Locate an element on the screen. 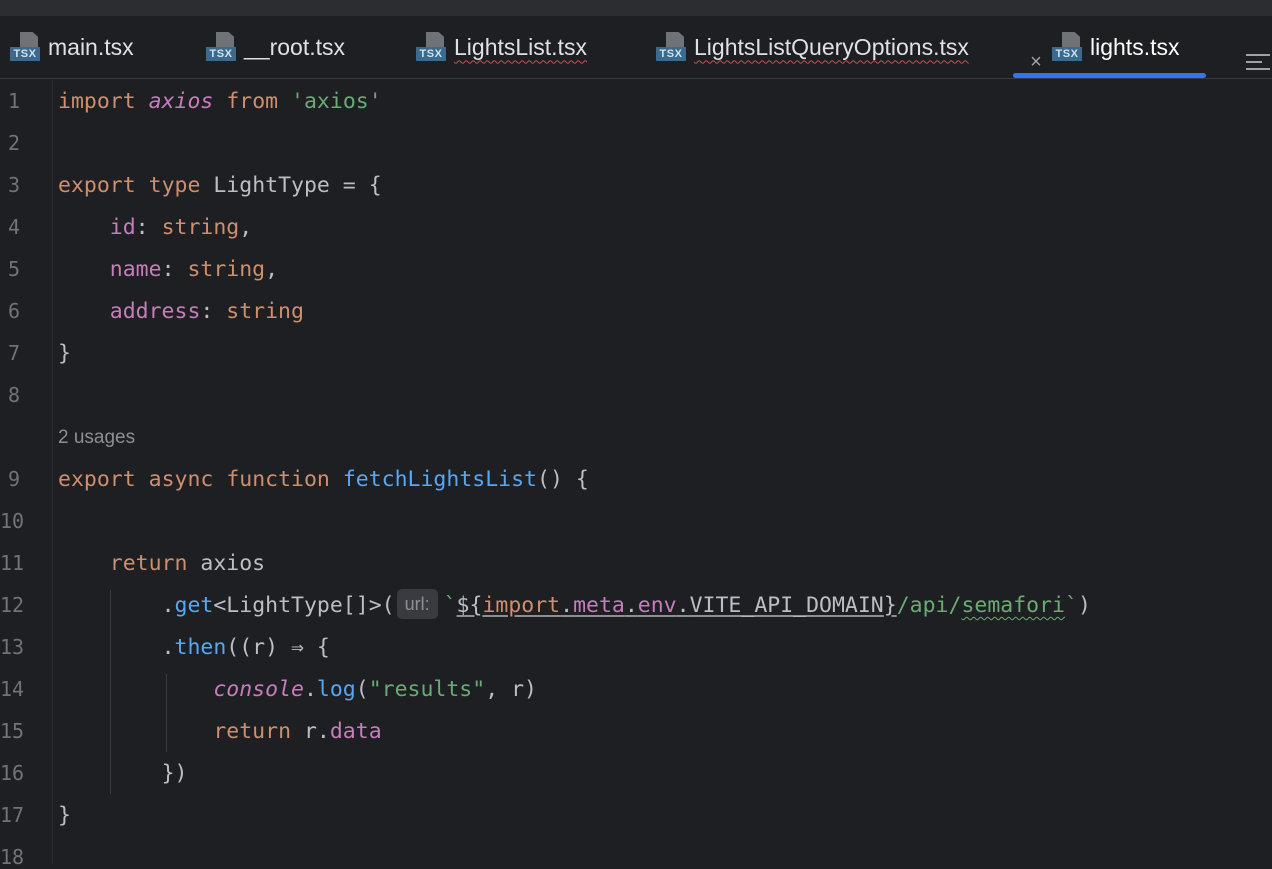 This screenshot has height=869, width=1272. line-number: 1 is located at coordinates (13, 101).